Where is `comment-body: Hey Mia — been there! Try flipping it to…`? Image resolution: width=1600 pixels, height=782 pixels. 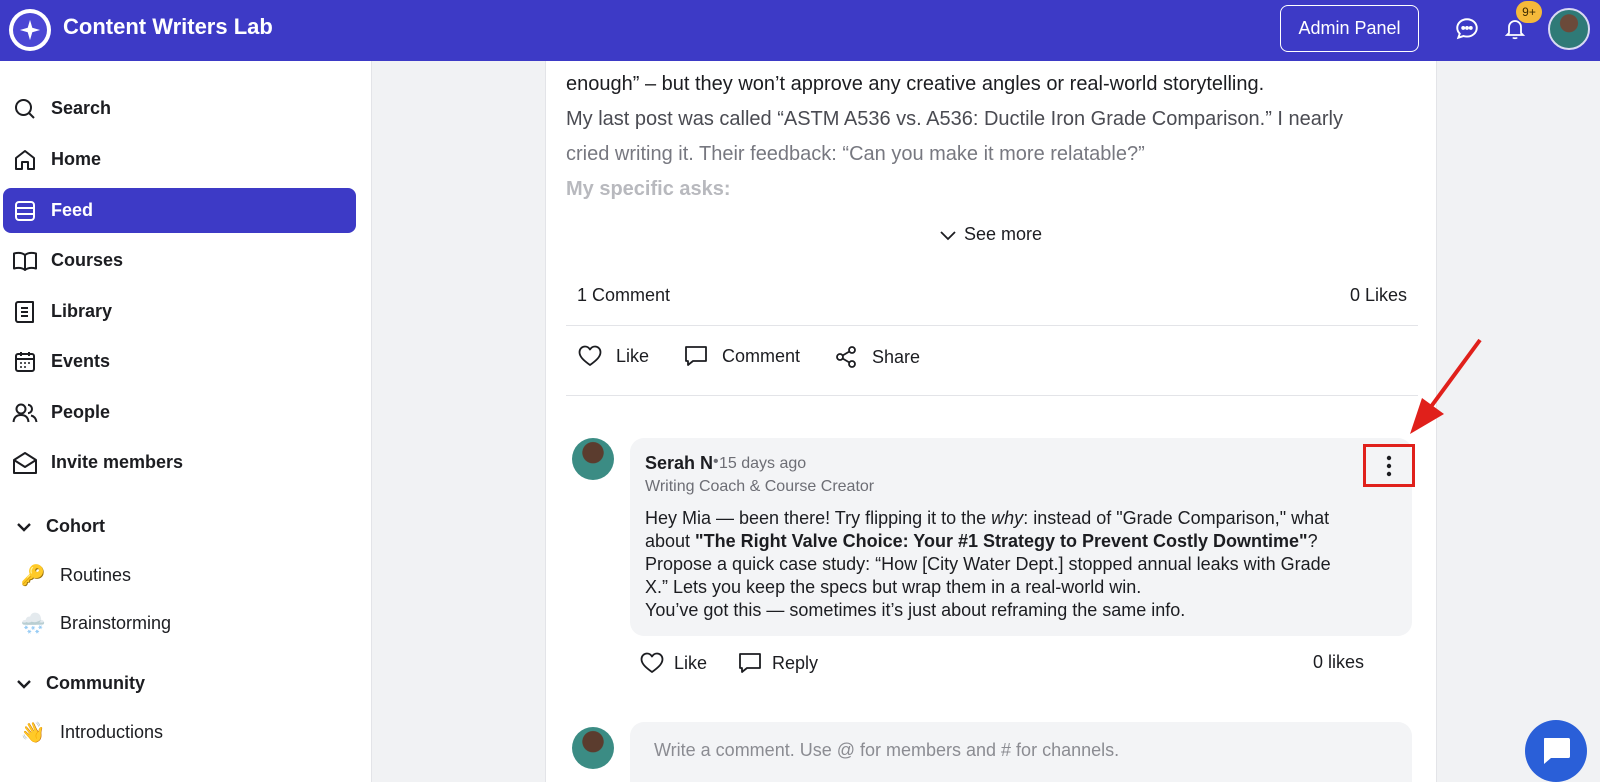
comment-body: Hey Mia — been there! Try flipping it to… is located at coordinates (988, 564).